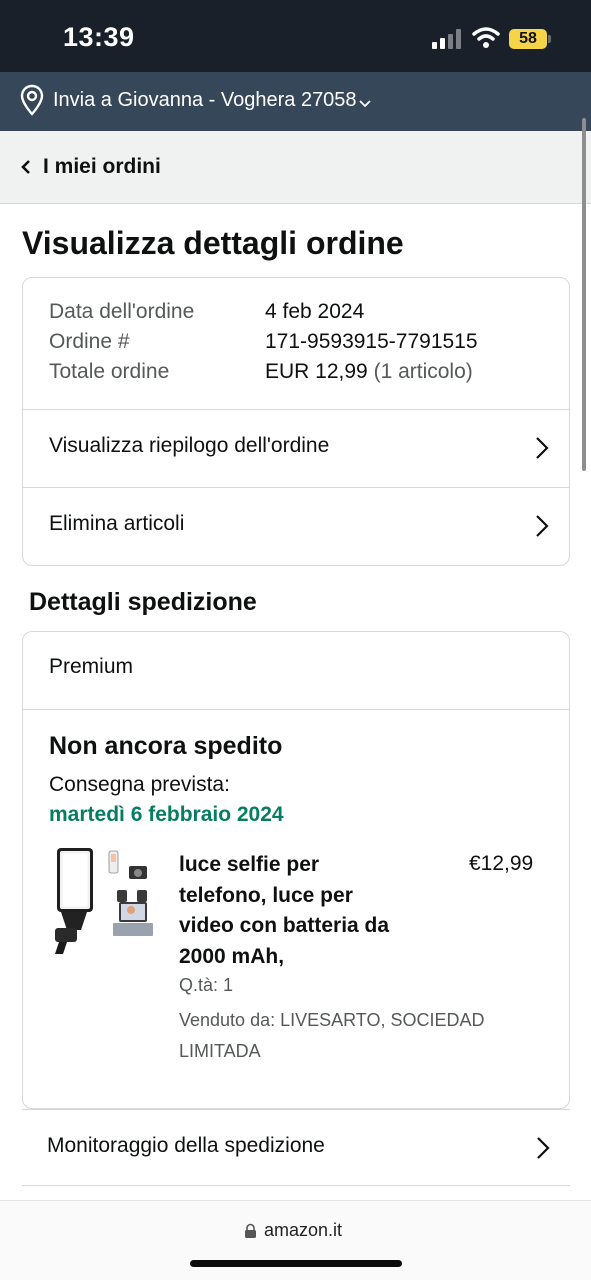 This screenshot has height=1280, width=591. I want to click on chevron-left-icon, so click(25, 167).